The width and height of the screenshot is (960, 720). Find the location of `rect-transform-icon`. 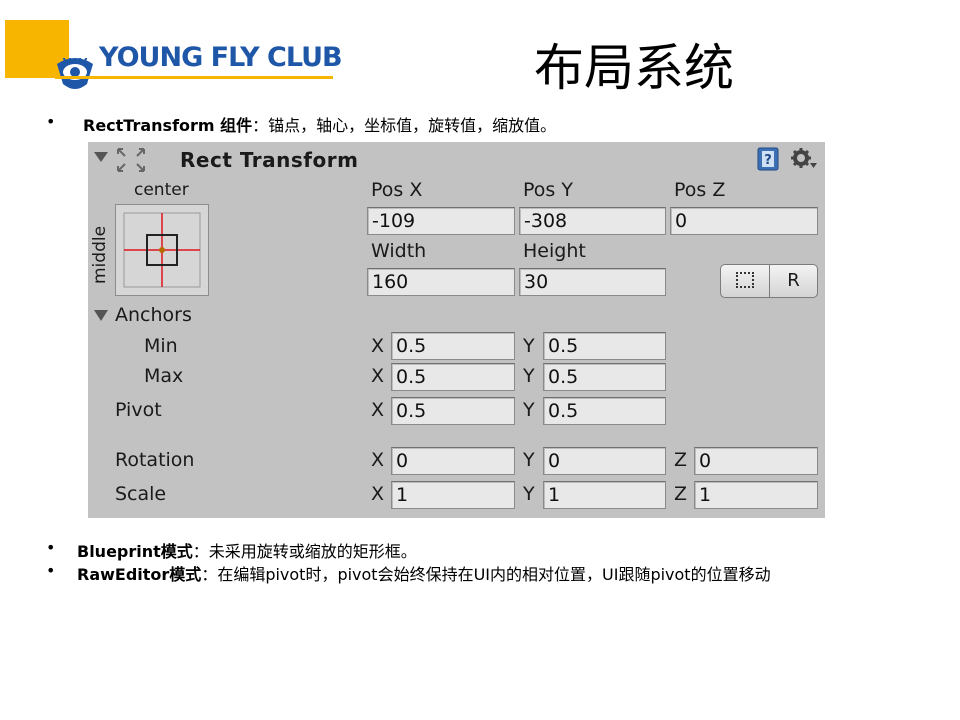

rect-transform-icon is located at coordinates (131, 160).